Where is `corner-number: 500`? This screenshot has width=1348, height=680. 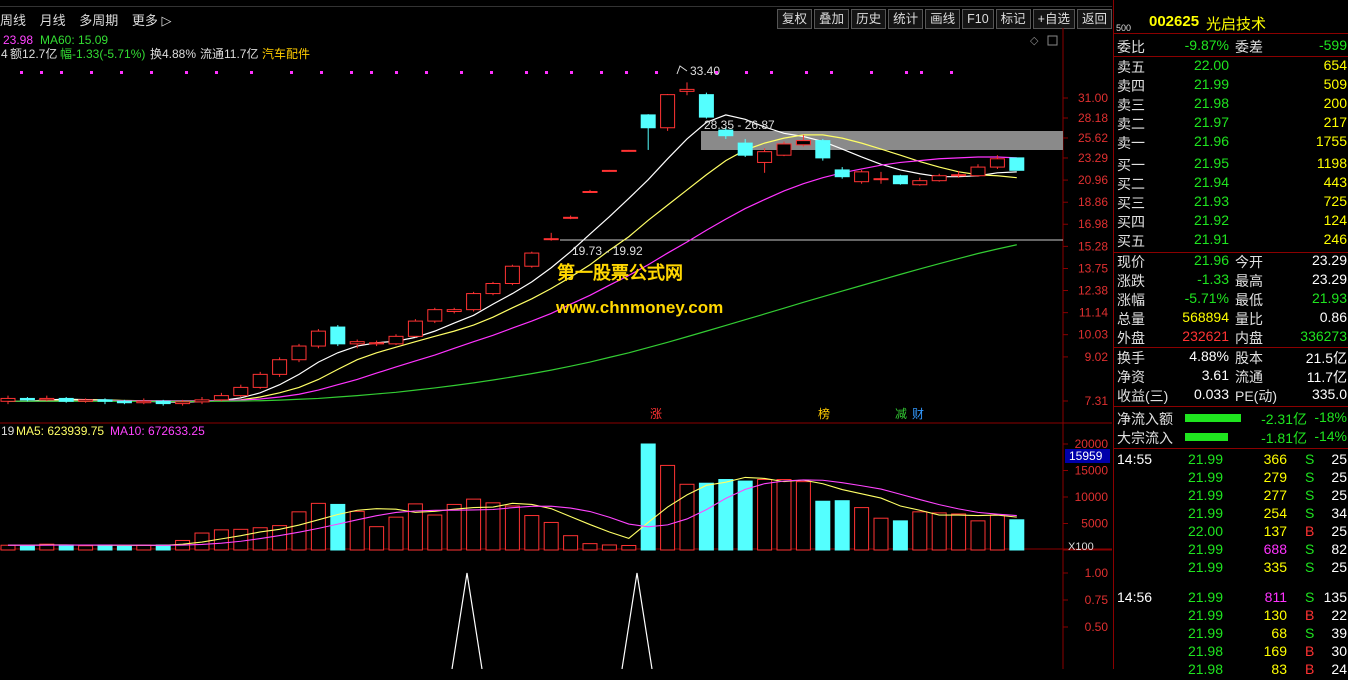 corner-number: 500 is located at coordinates (1124, 28).